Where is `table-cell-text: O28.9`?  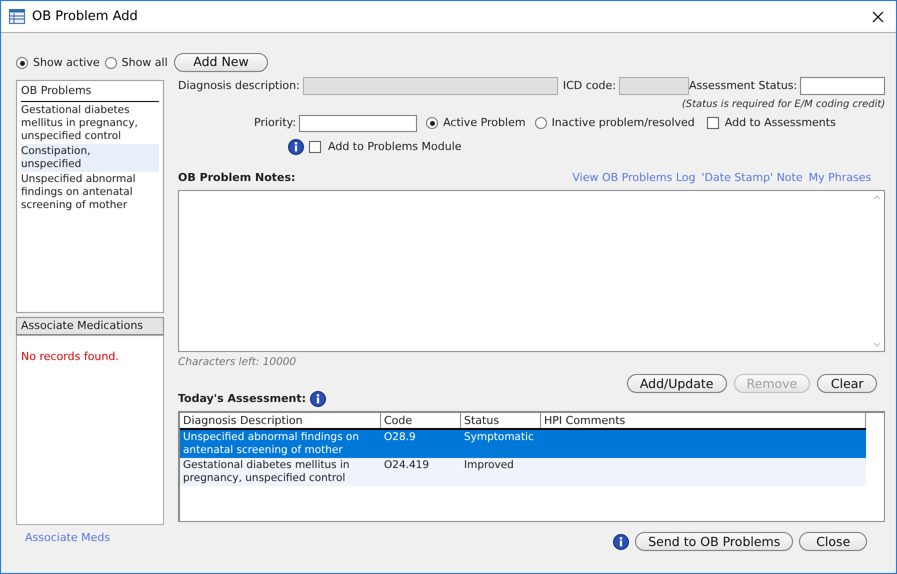
table-cell-text: O28.9 is located at coordinates (400, 438).